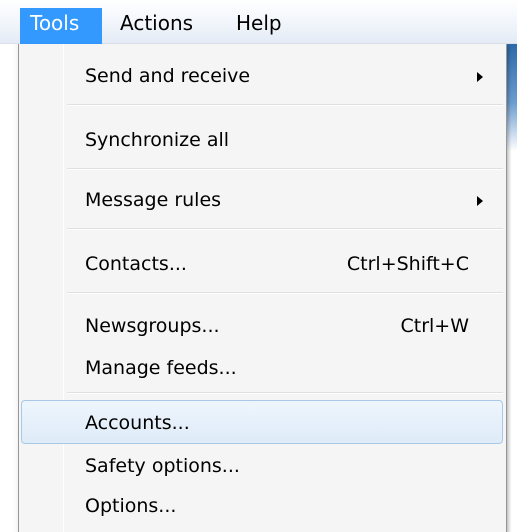 The width and height of the screenshot is (517, 532). What do you see at coordinates (10, 288) in the screenshot?
I see `window-background-left` at bounding box center [10, 288].